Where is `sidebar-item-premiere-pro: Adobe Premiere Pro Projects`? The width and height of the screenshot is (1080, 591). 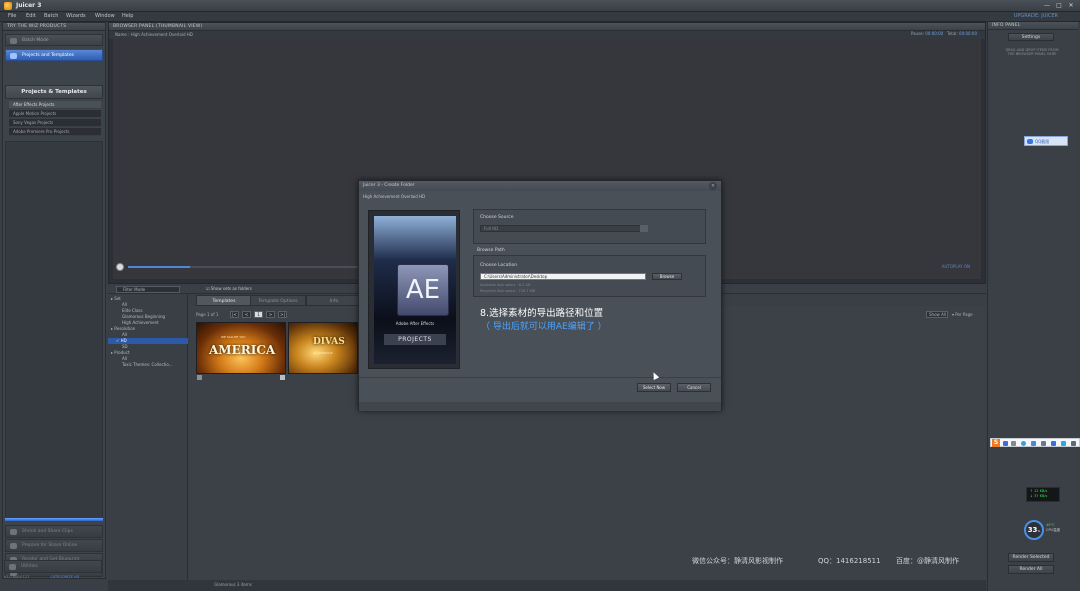
sidebar-item-premiere-pro: Adobe Premiere Pro Projects is located at coordinates (55, 132).